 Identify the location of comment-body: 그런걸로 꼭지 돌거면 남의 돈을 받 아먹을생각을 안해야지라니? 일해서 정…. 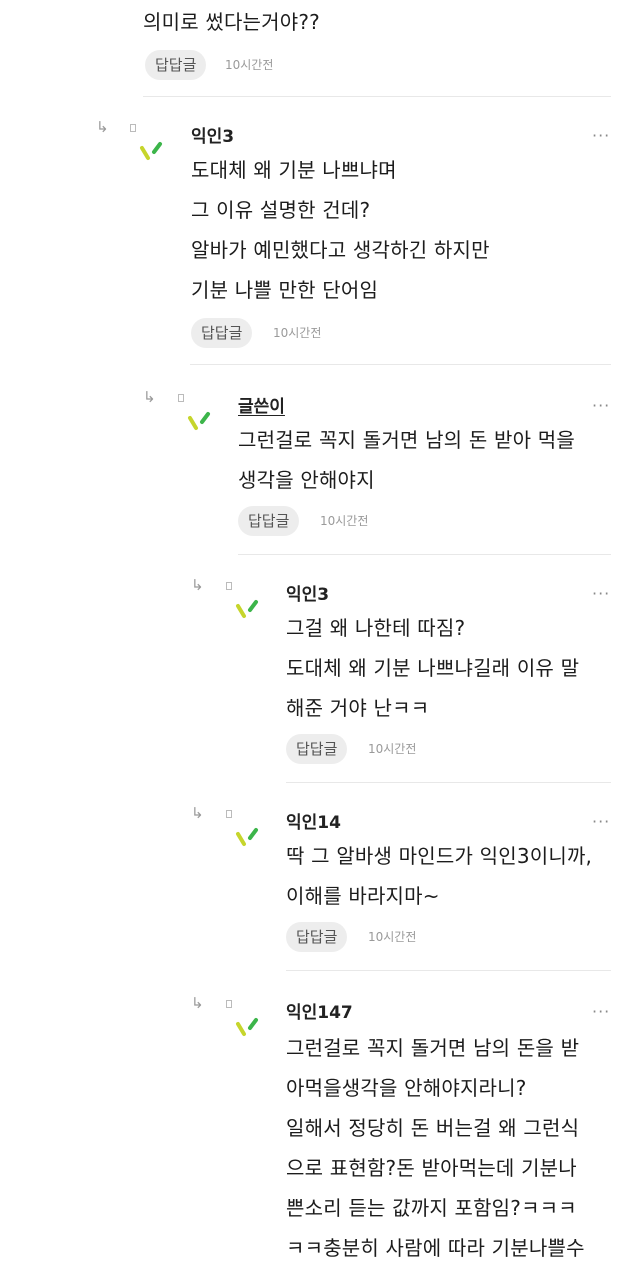
(456, 1153).